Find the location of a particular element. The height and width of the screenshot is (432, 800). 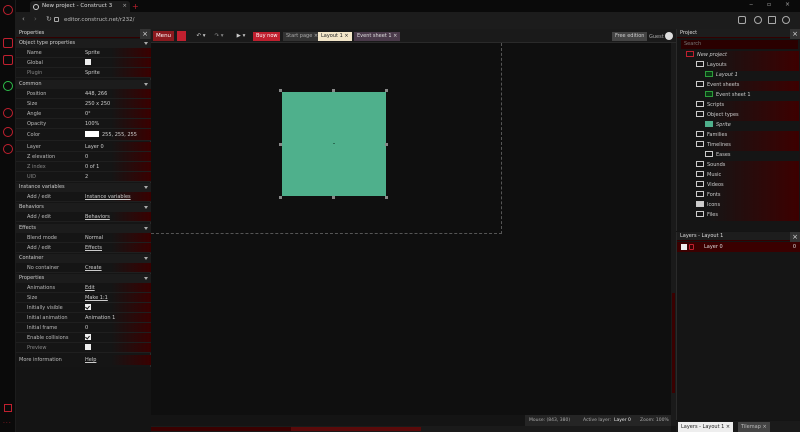

tree-fonts: Fonts is located at coordinates (708, 195).